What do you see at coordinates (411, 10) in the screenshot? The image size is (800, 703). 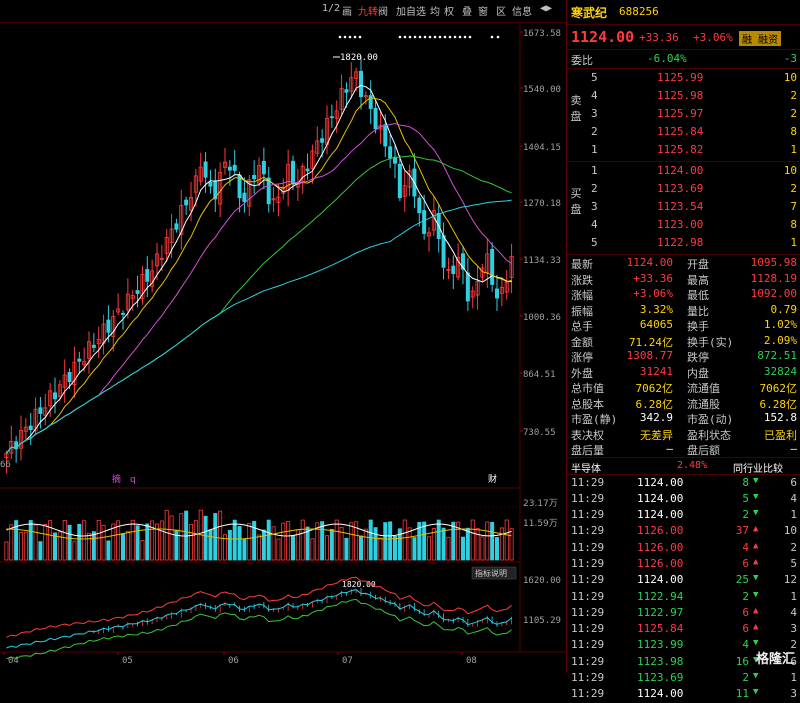 I see `toolbar-item: 加自选` at bounding box center [411, 10].